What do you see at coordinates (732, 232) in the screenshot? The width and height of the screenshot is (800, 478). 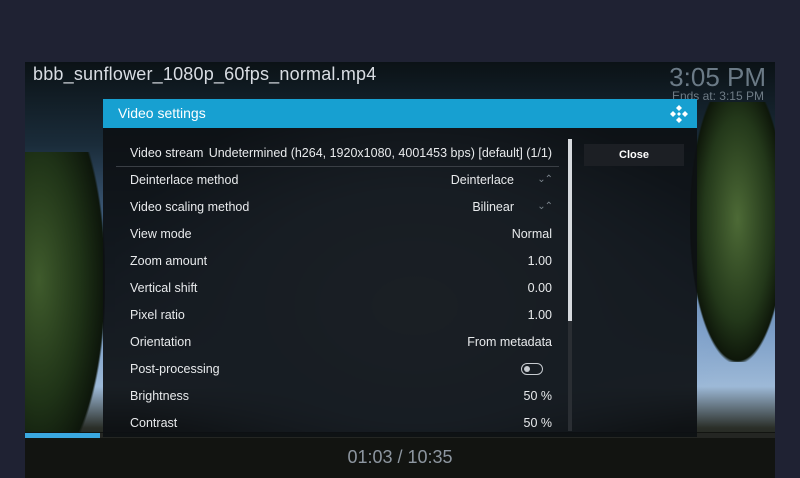 I see `video-tree-right` at bounding box center [732, 232].